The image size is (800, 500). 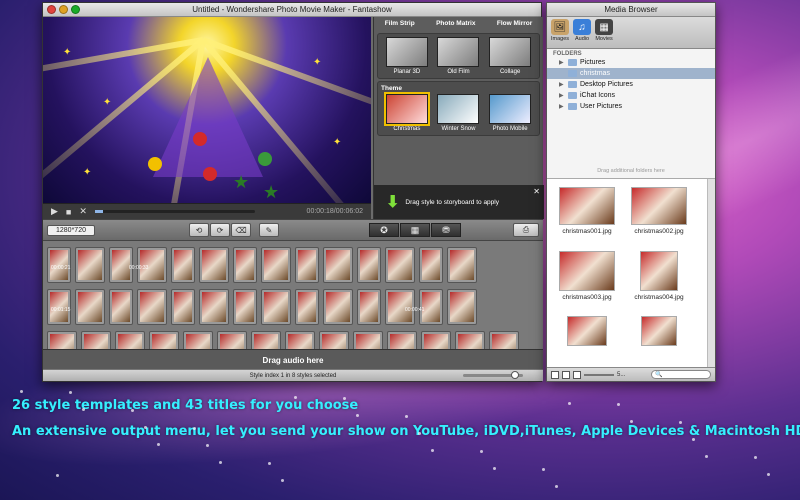 What do you see at coordinates (711, 274) in the screenshot?
I see `media-scrollbar` at bounding box center [711, 274].